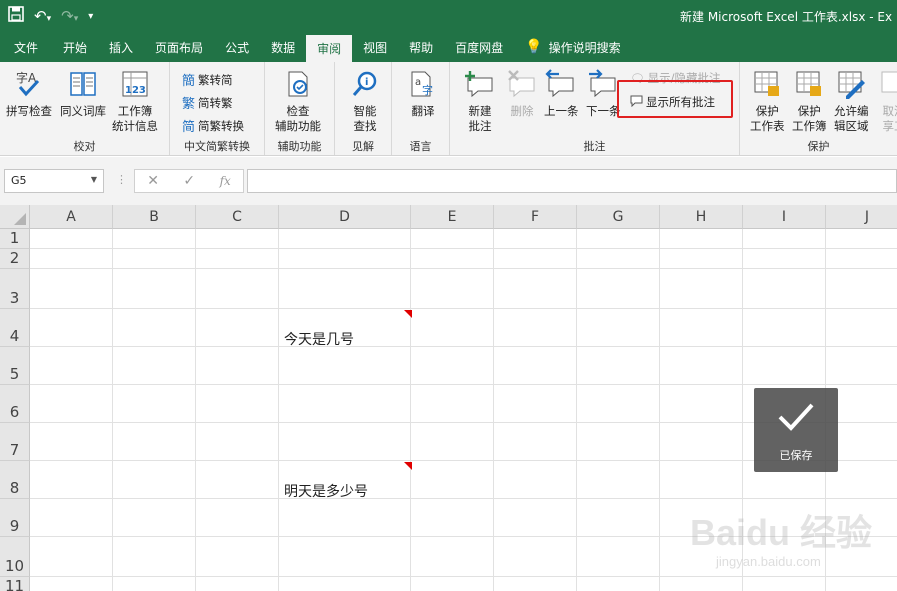  What do you see at coordinates (480, 101) in the screenshot?
I see `new-comment-button: 新建 批注` at bounding box center [480, 101].